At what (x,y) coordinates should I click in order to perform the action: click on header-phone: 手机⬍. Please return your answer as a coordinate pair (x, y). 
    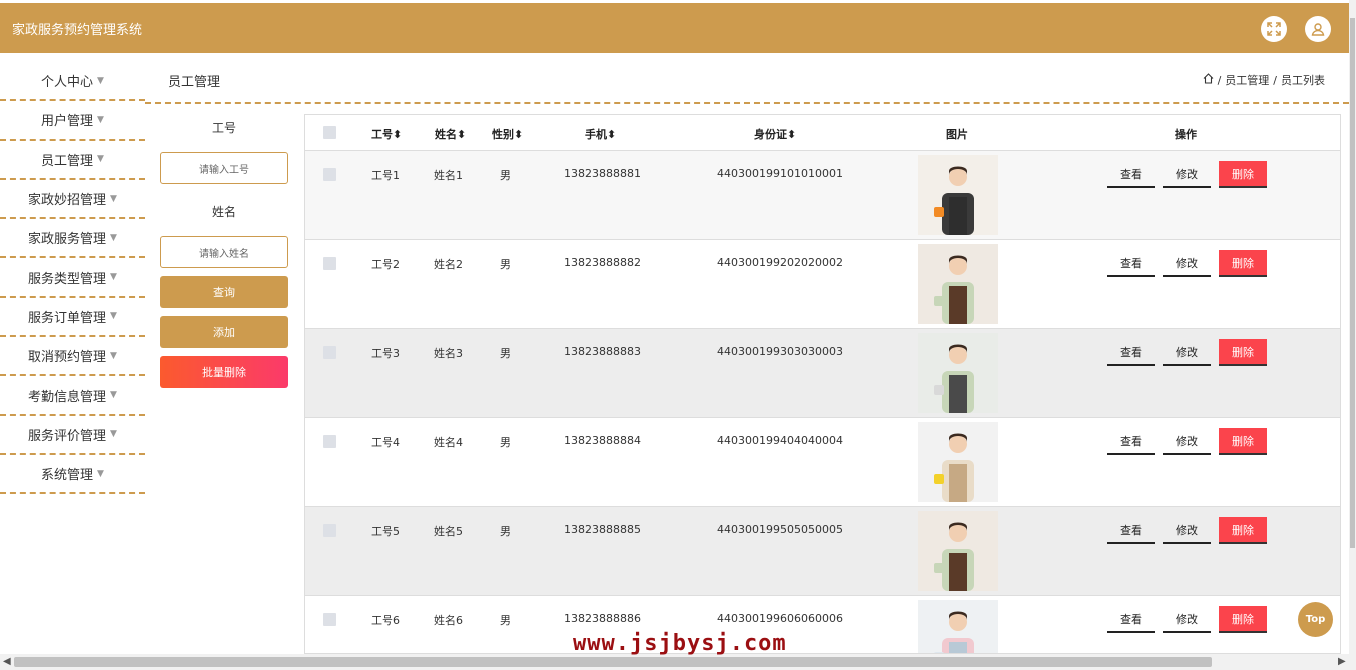
    Looking at the image, I should click on (600, 134).